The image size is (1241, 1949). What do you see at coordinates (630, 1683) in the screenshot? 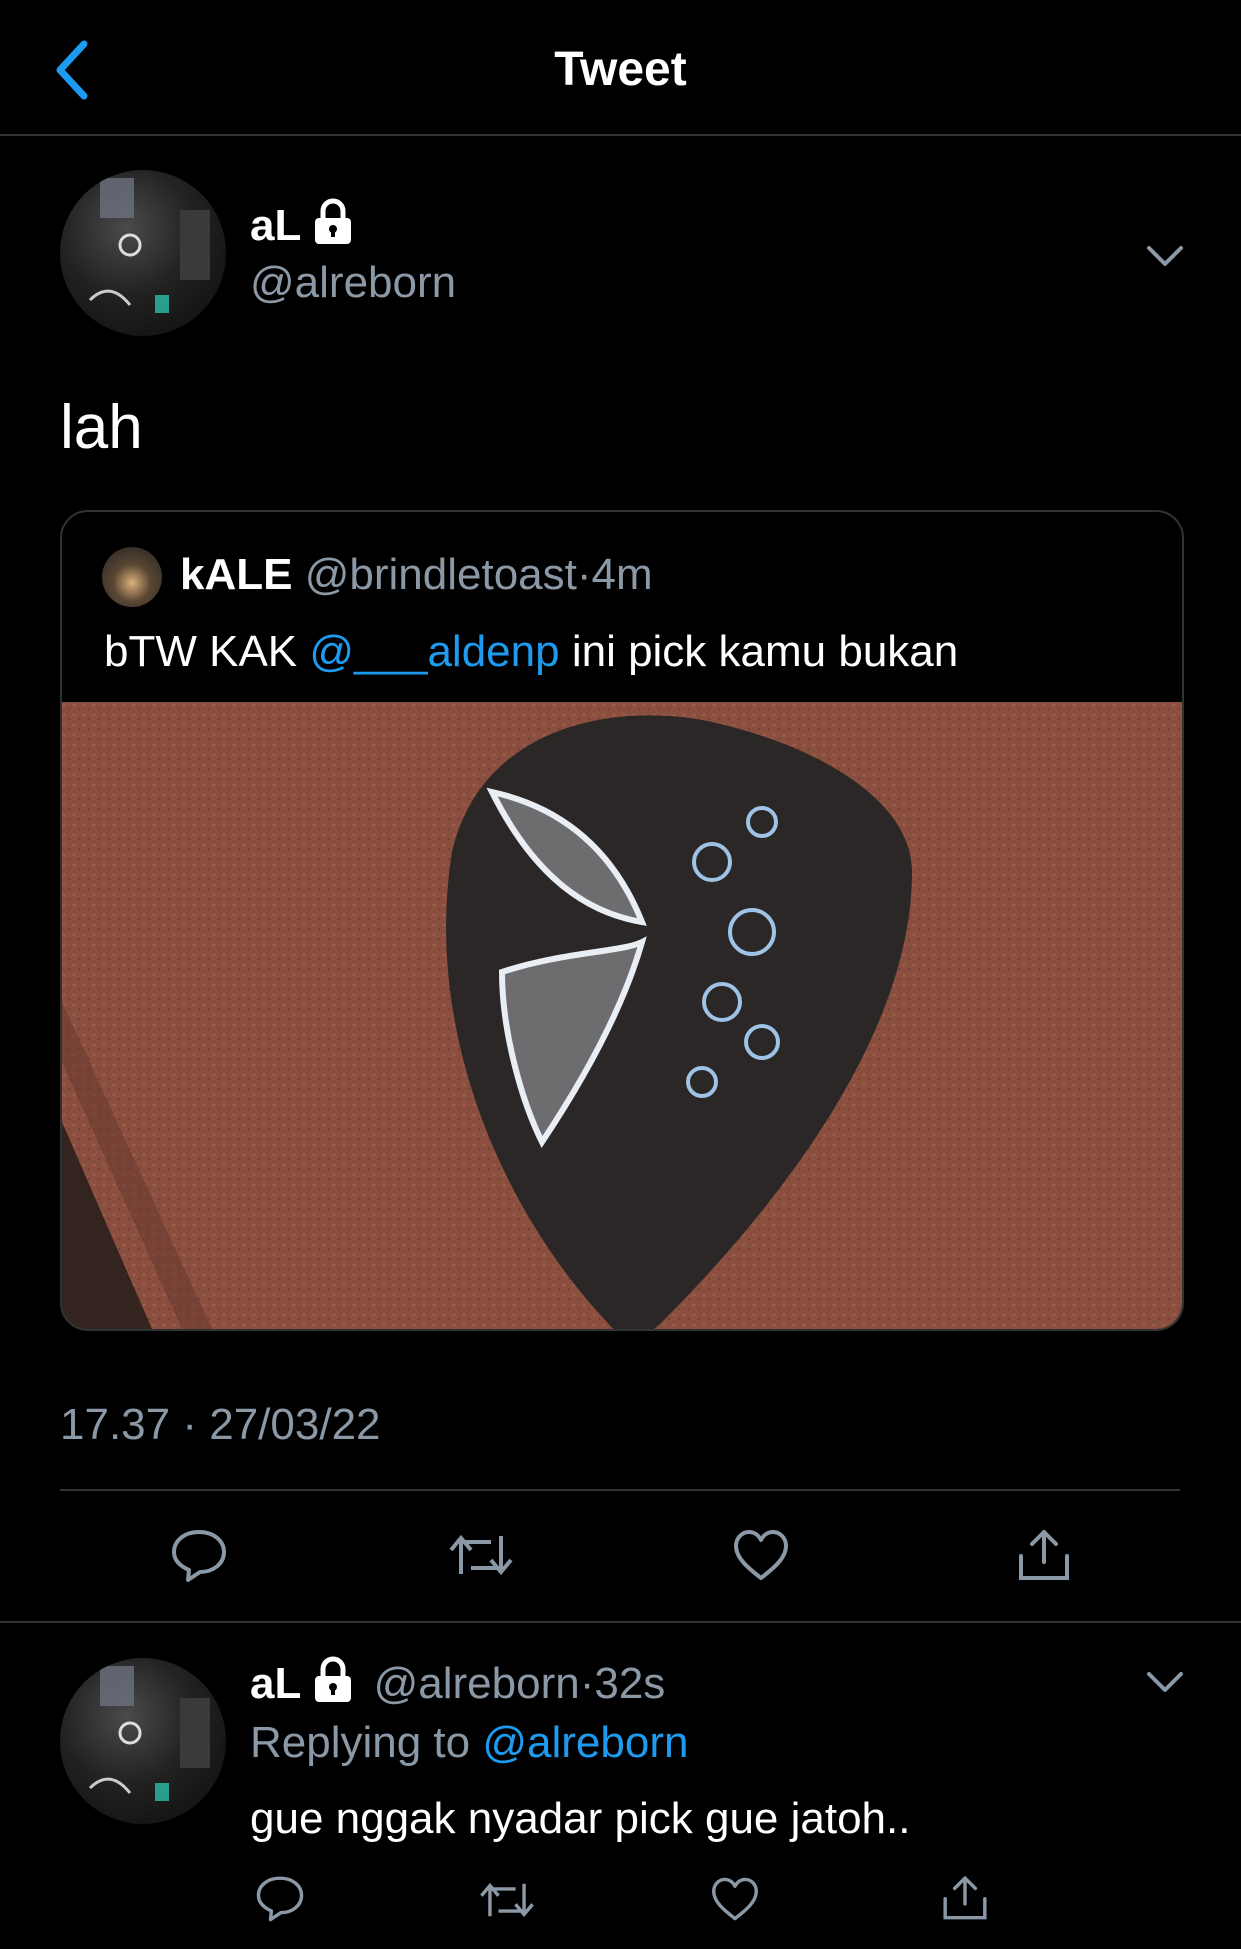
I see `reply-time: 32s` at bounding box center [630, 1683].